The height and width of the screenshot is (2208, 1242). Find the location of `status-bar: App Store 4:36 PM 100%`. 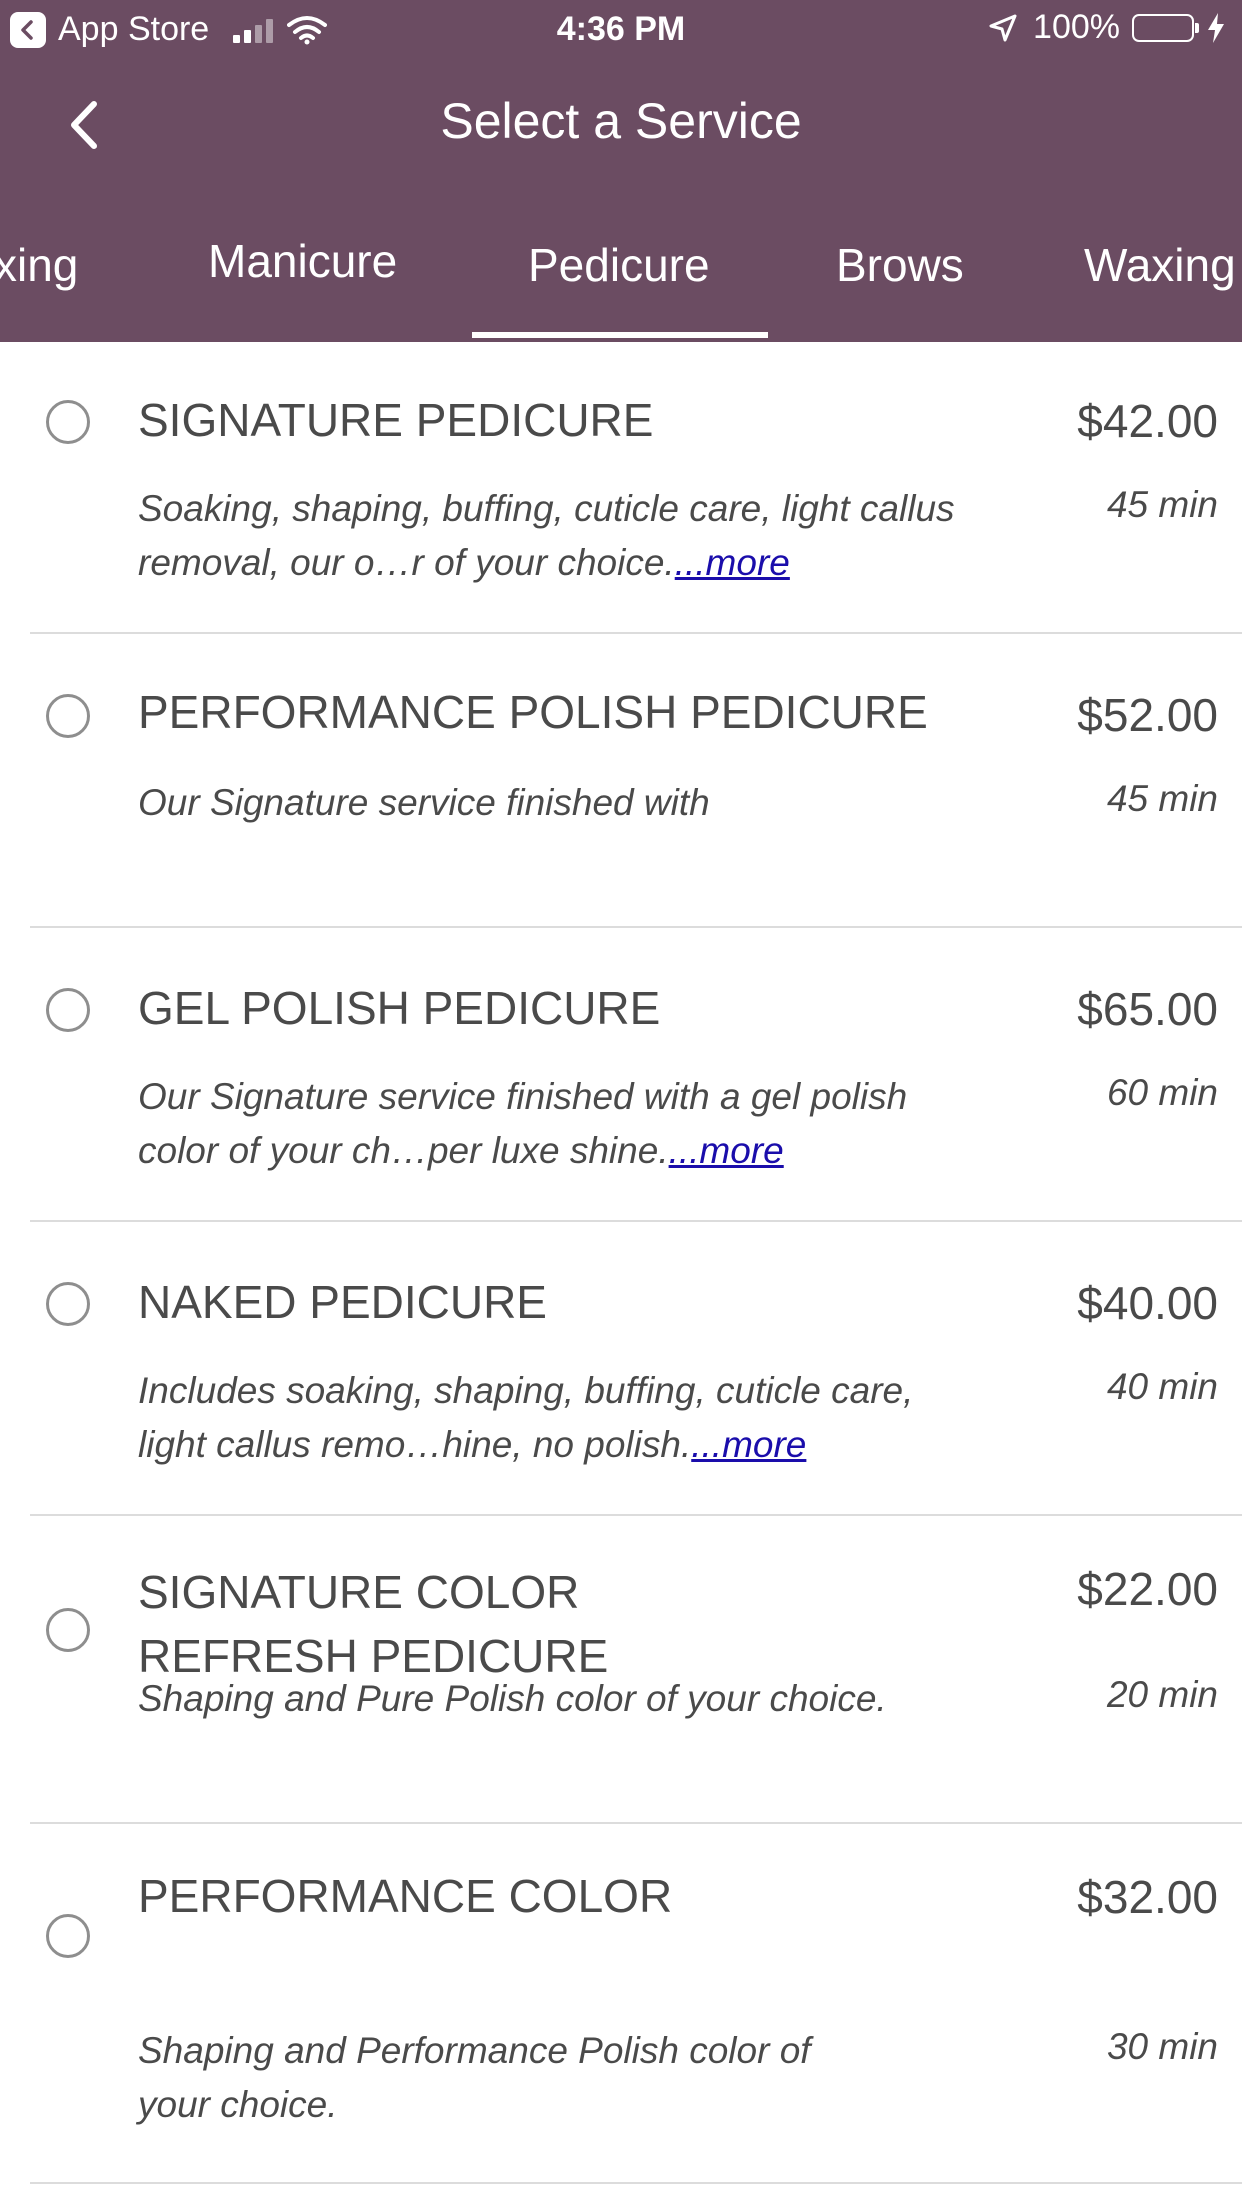

status-bar: App Store 4:36 PM 100% is located at coordinates (621, 30).